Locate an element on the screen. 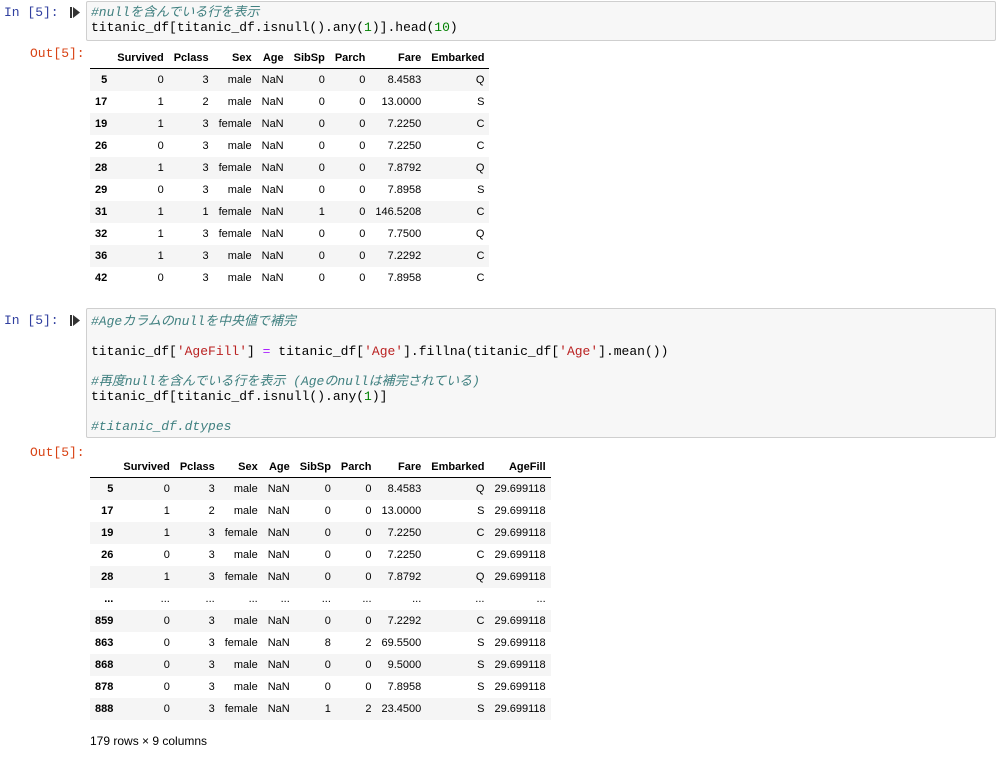  column-header: Parch is located at coordinates (350, 58).